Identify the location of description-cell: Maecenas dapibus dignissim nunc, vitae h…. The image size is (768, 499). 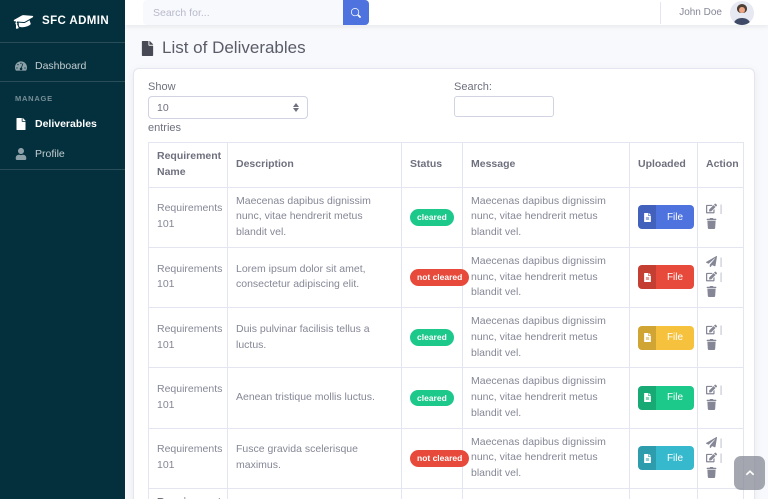
(314, 217).